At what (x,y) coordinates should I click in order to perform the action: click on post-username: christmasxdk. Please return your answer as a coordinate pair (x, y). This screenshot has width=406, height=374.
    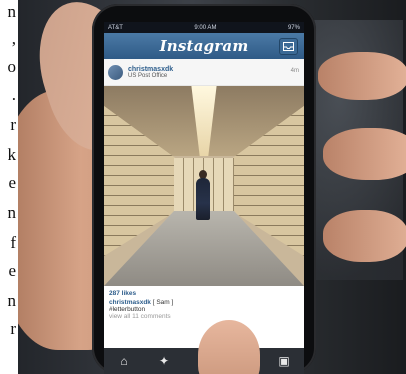
    Looking at the image, I should click on (150, 69).